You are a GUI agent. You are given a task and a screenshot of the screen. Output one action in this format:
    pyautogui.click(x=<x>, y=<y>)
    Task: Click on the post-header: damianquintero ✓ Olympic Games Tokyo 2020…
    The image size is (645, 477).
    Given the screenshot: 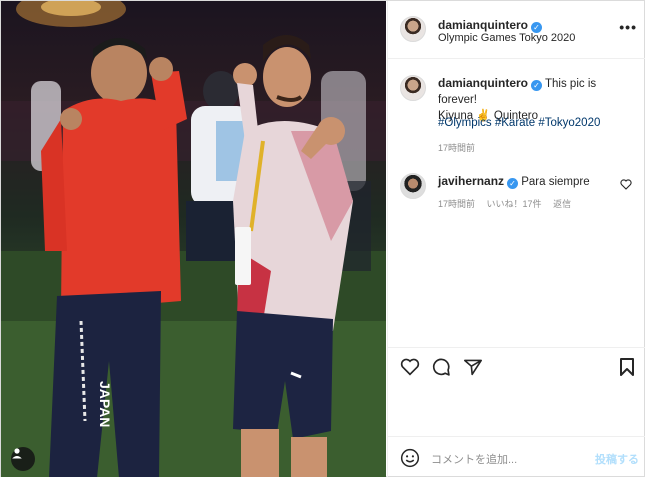 What is the action you would take?
    pyautogui.click(x=516, y=30)
    